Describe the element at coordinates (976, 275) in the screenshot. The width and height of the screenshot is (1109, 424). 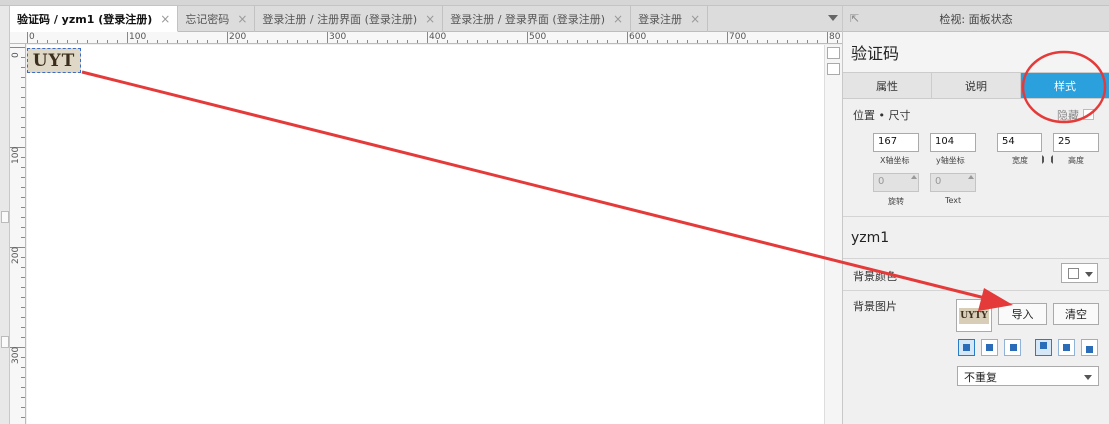
I see `background-color-section: 背景颜色` at that location.